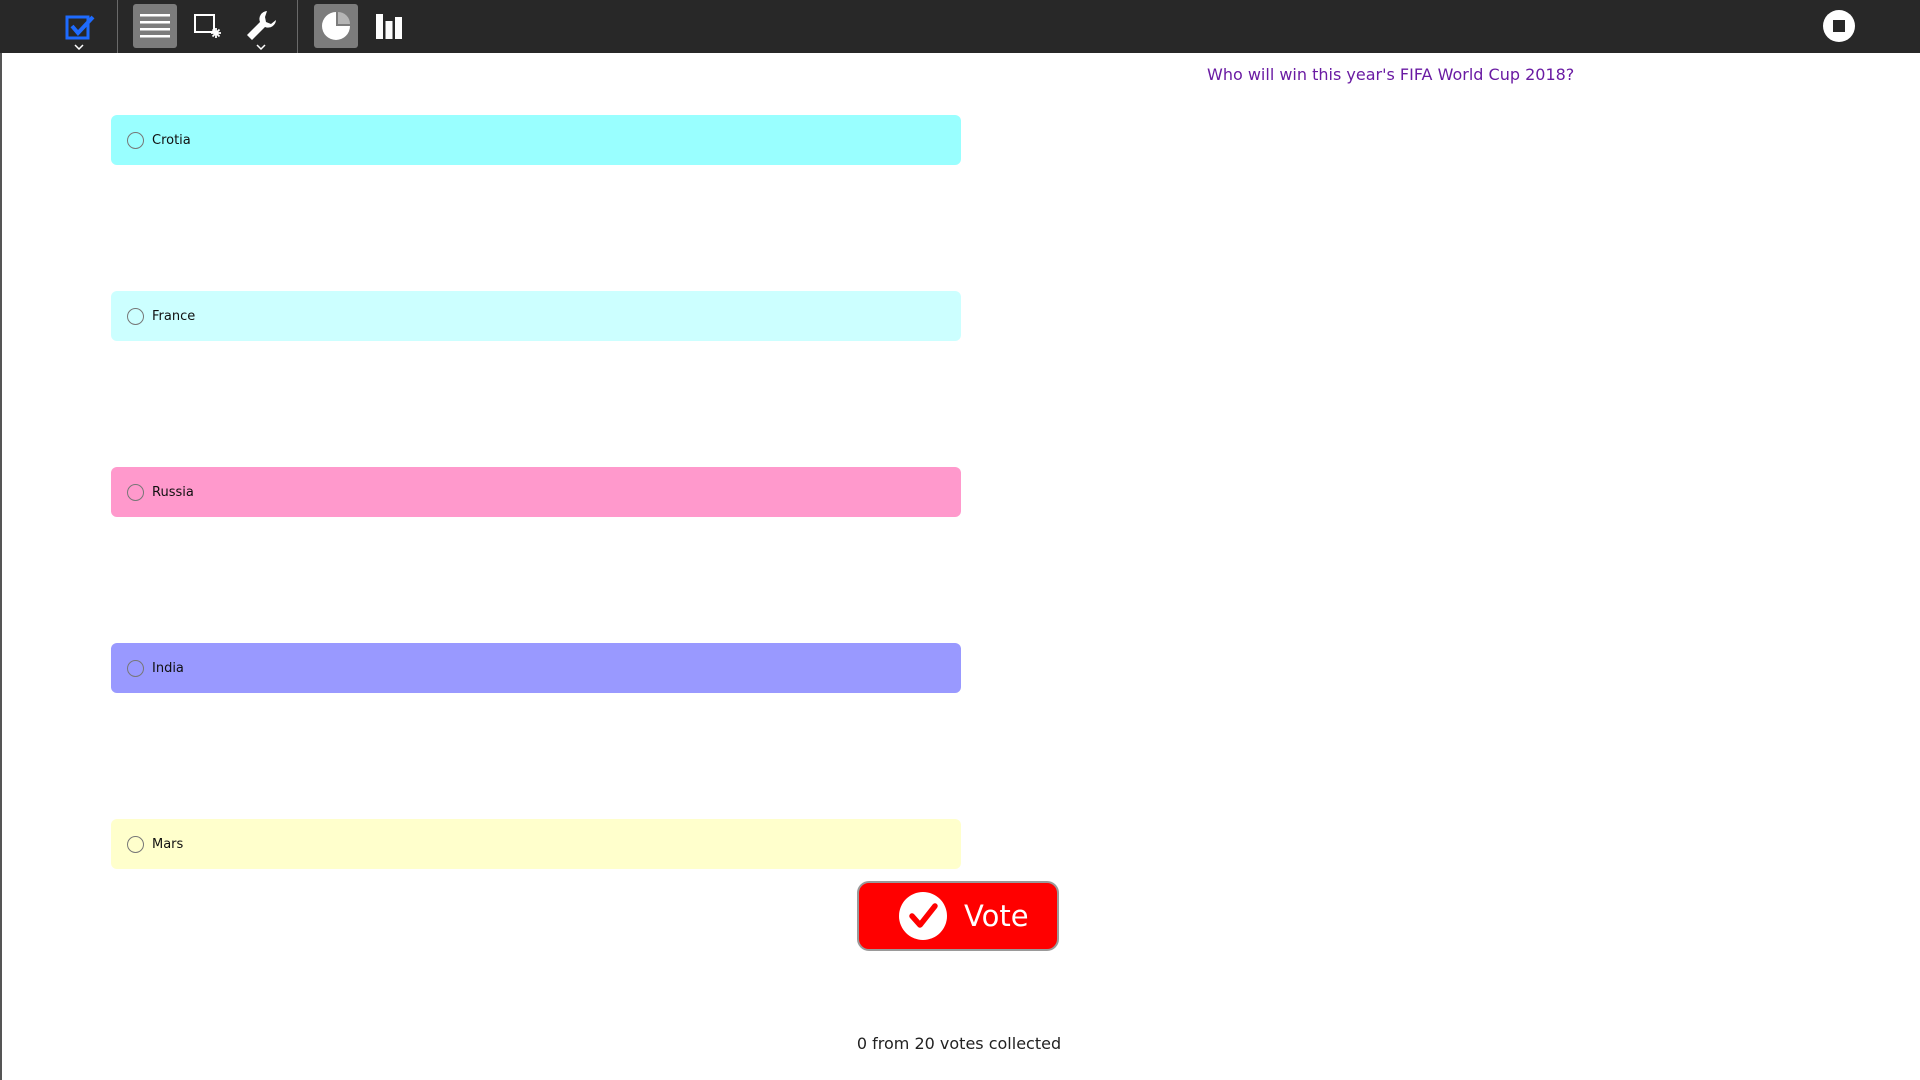 This screenshot has height=1080, width=1920. I want to click on wrench-icon, so click(261, 25).